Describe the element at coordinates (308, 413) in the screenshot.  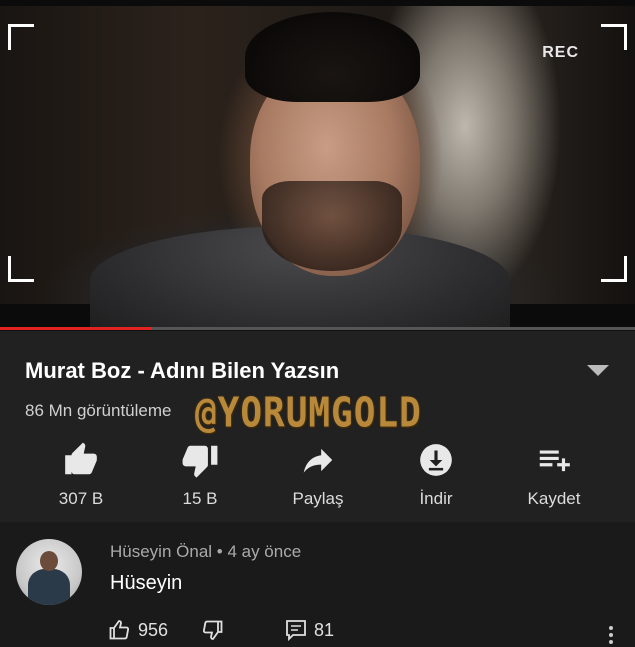
I see `watermark: @YORUMGOLD` at that location.